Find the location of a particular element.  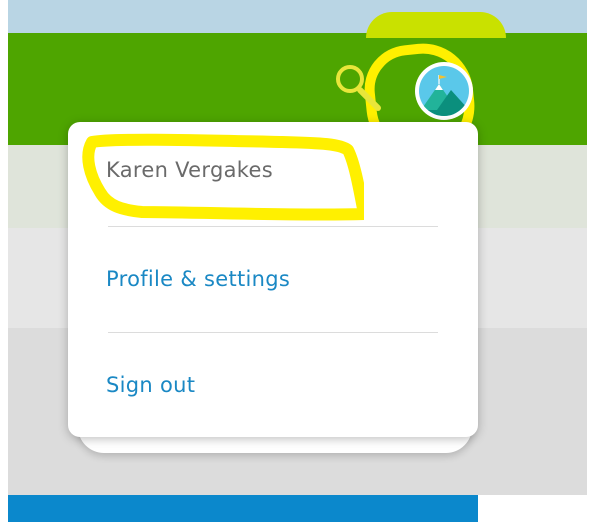

left-edge is located at coordinates (4, 261).